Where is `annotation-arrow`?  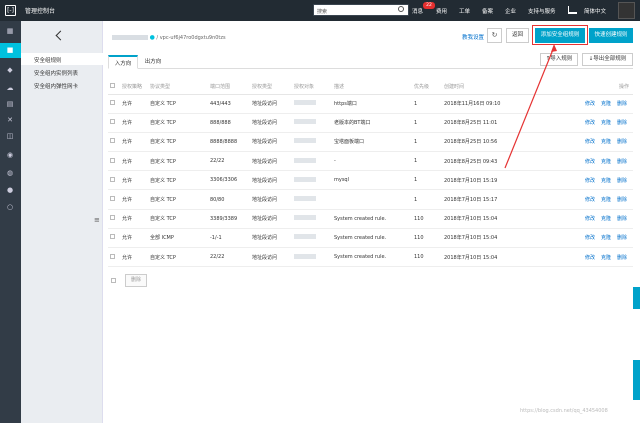
annotation-arrow is located at coordinates (530, 106).